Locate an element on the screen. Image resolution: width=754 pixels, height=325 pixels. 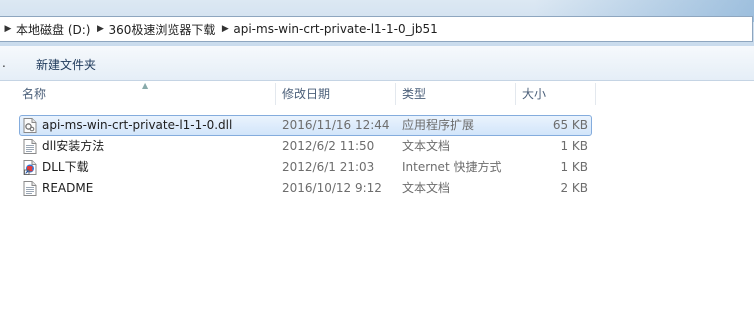
file-row: README 2016/10/12 9:12 文本文档 2 KB is located at coordinates (377, 188).